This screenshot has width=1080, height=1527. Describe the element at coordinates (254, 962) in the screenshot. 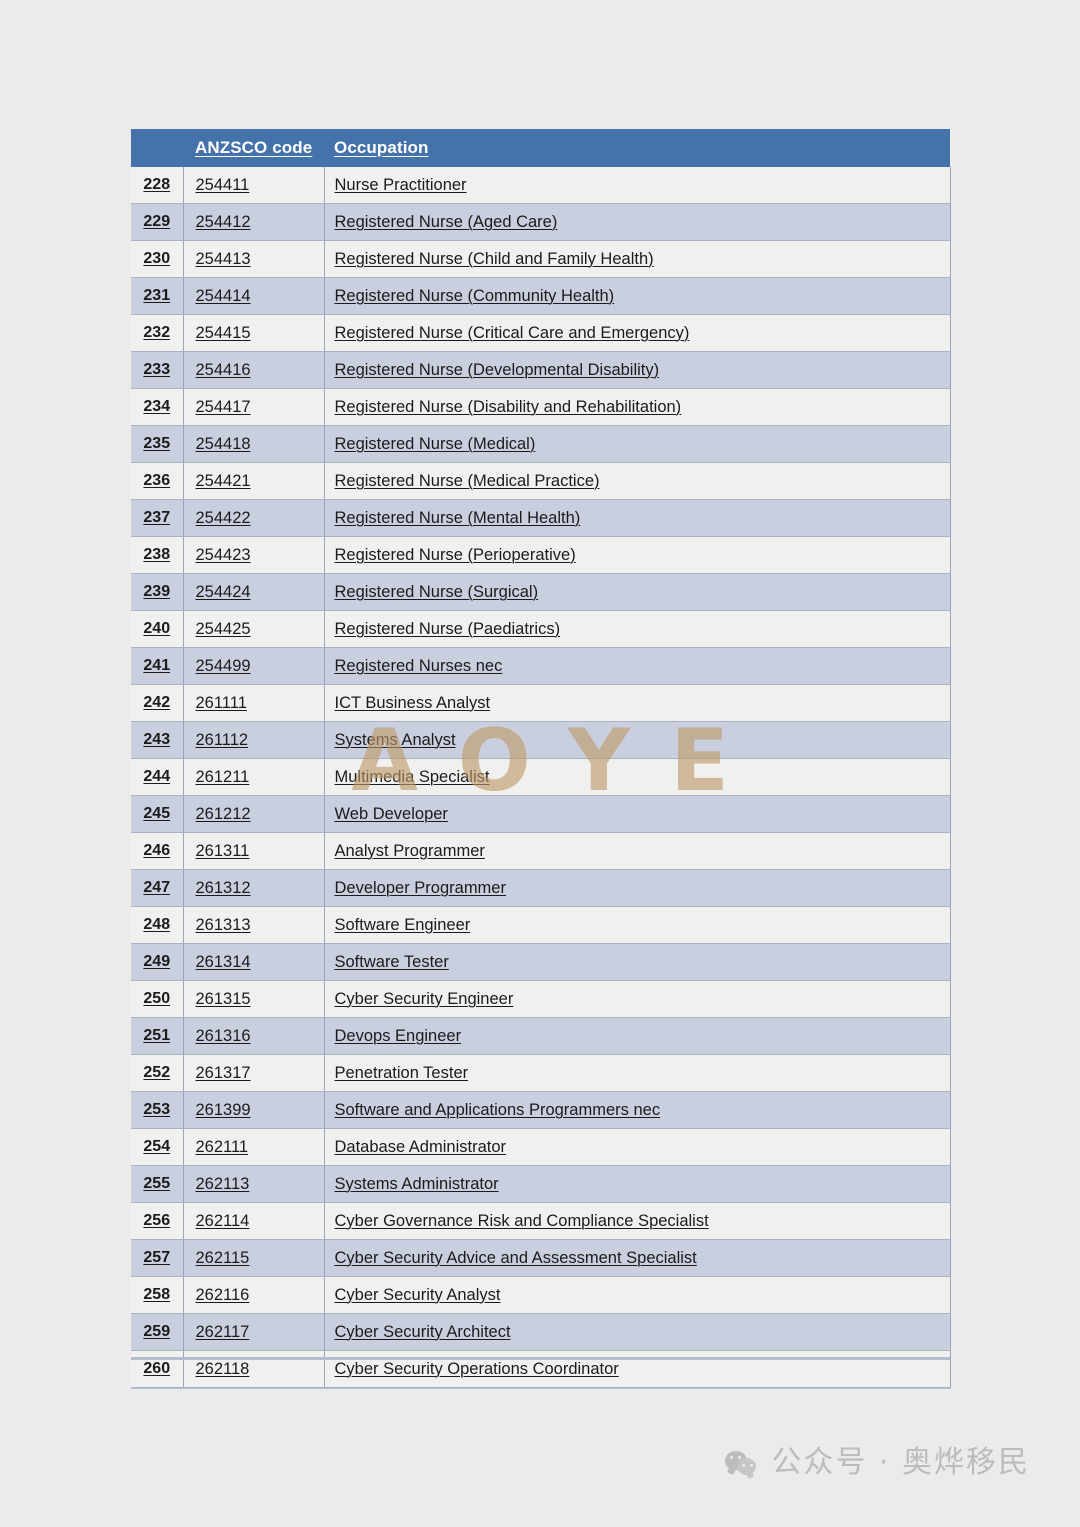

I see `anzsco-code-cell: 261314` at that location.